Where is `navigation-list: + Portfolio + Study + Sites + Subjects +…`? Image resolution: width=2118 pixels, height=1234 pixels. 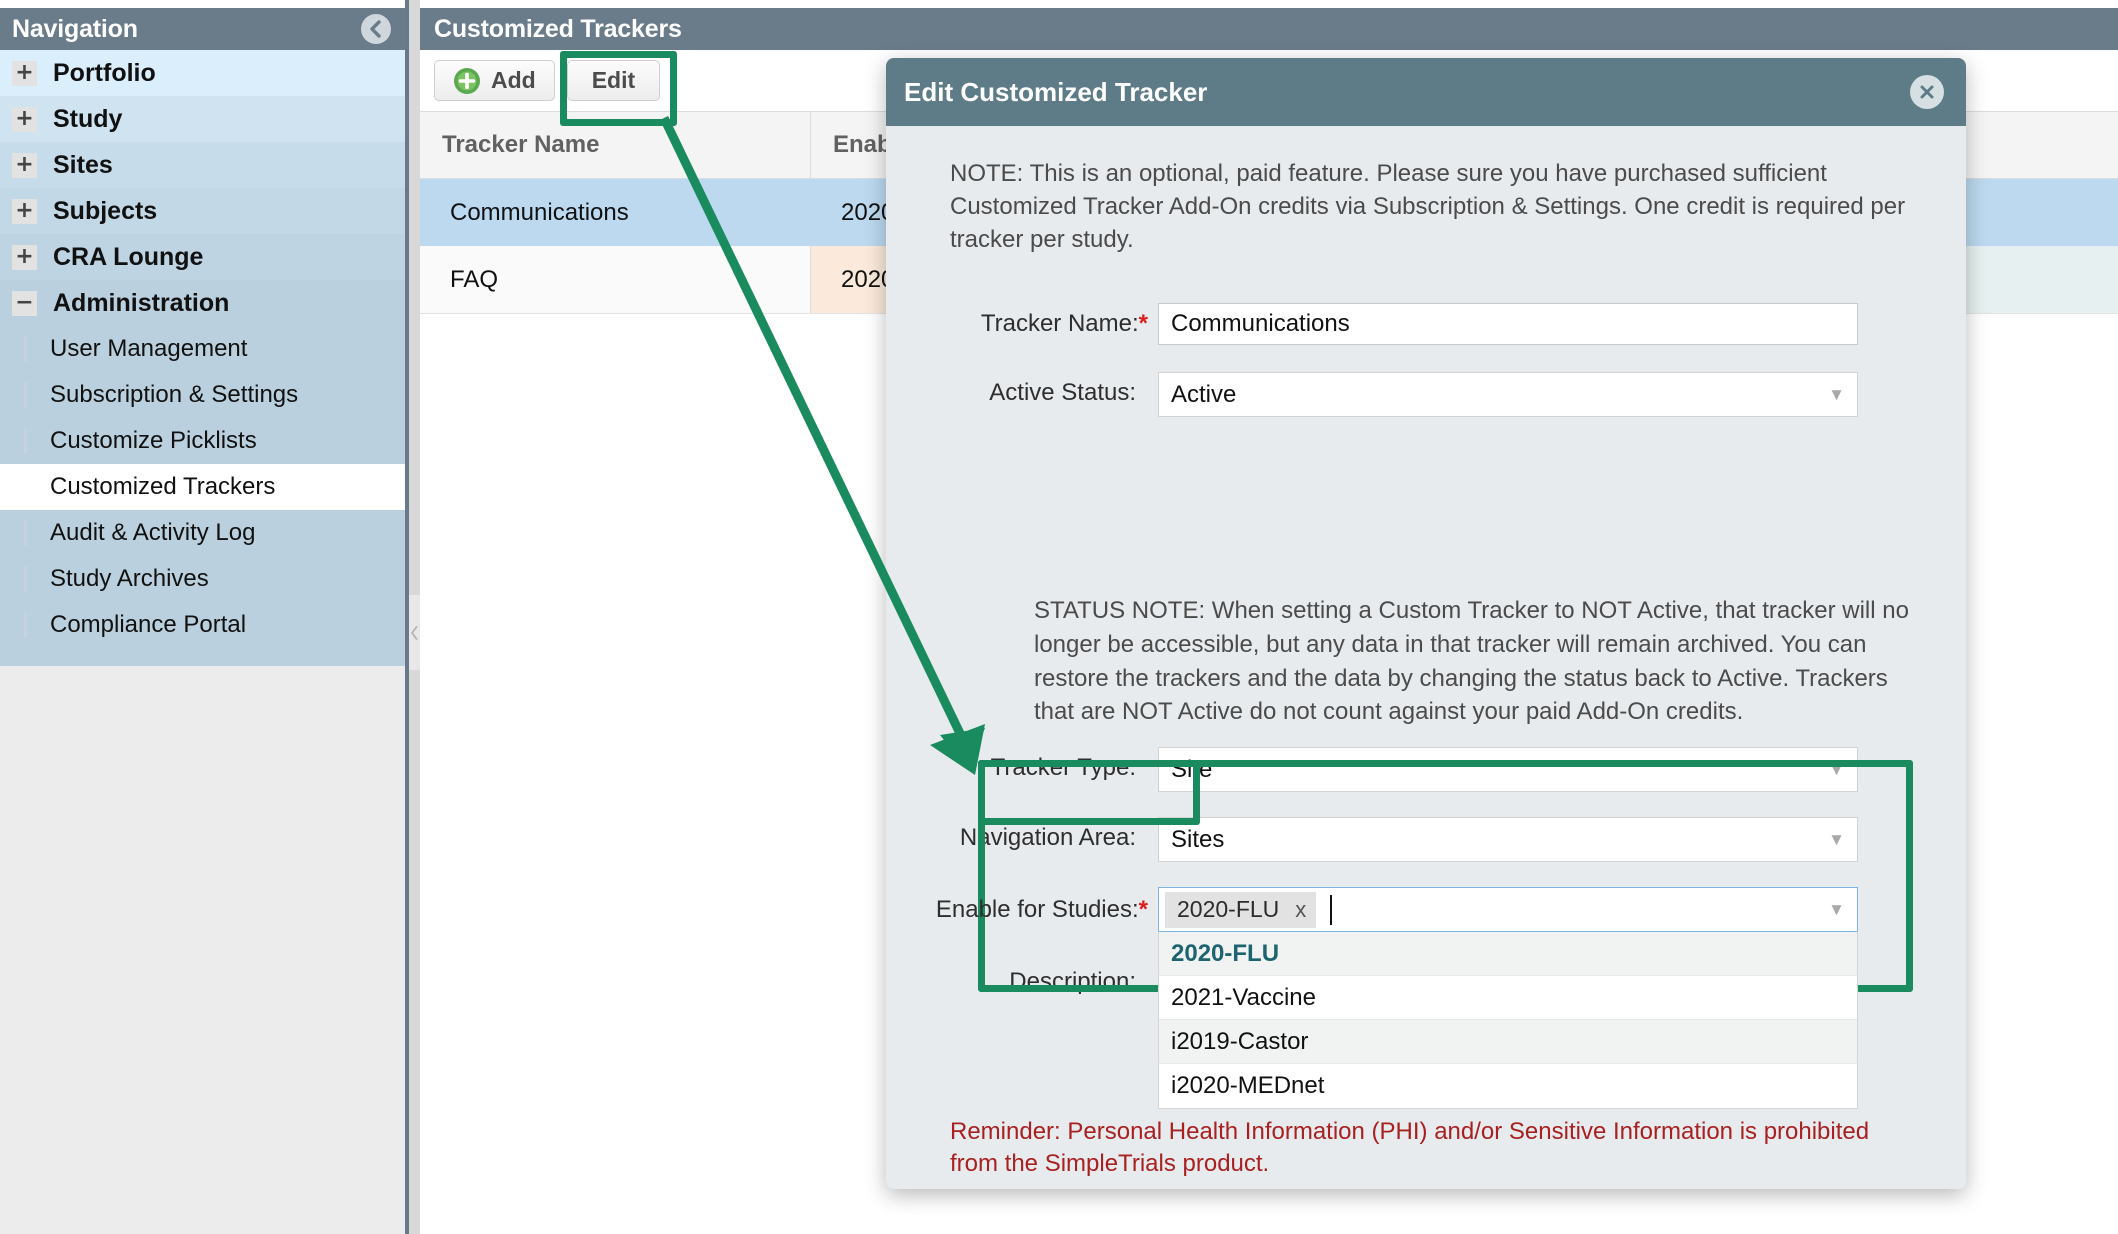 navigation-list: + Portfolio + Study + Sites + Subjects +… is located at coordinates (202, 358).